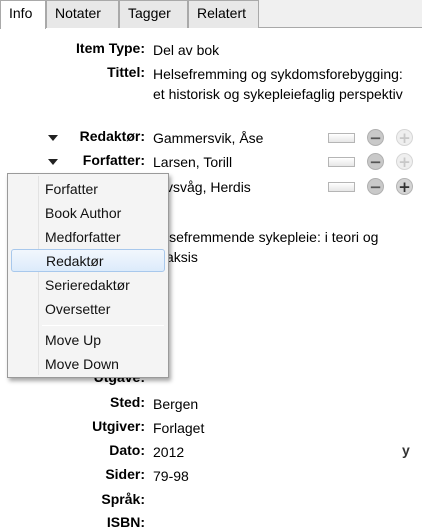  What do you see at coordinates (112, 136) in the screenshot?
I see `creator-type-label: Redaktør:` at bounding box center [112, 136].